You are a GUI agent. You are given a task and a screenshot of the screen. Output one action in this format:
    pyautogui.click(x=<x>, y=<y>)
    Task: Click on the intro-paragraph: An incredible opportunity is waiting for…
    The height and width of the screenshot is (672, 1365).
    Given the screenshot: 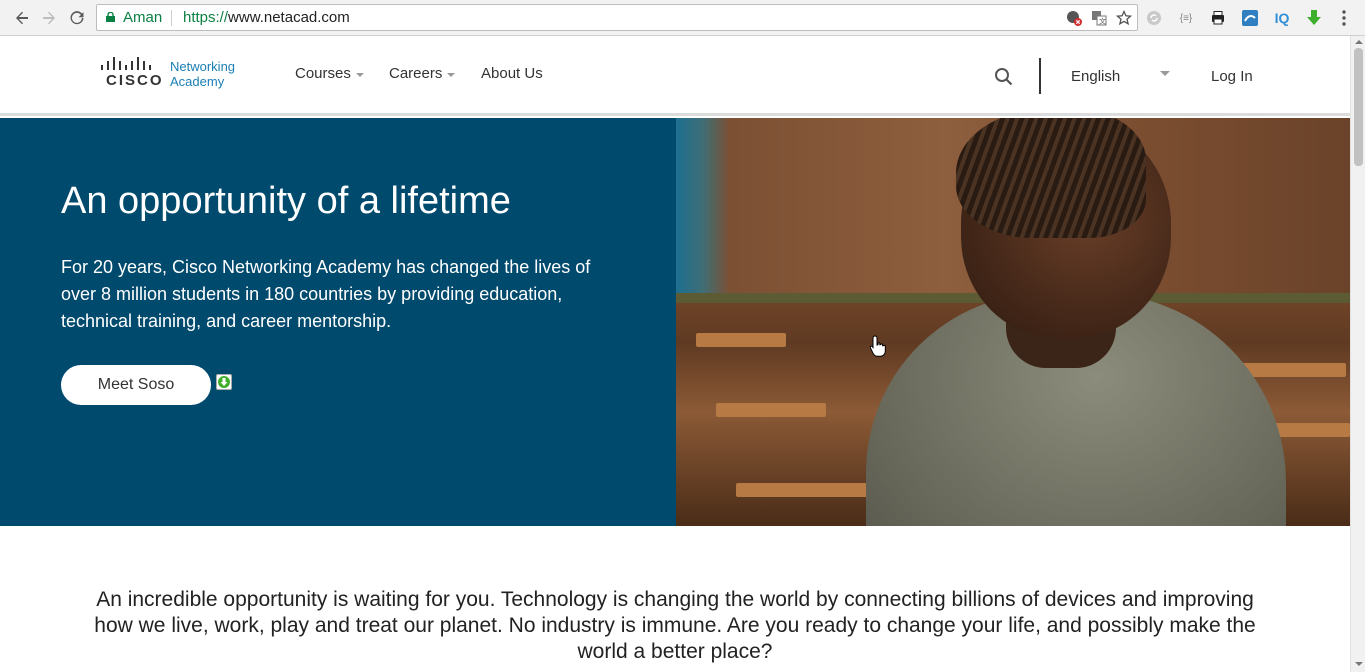 What is the action you would take?
    pyautogui.click(x=675, y=625)
    